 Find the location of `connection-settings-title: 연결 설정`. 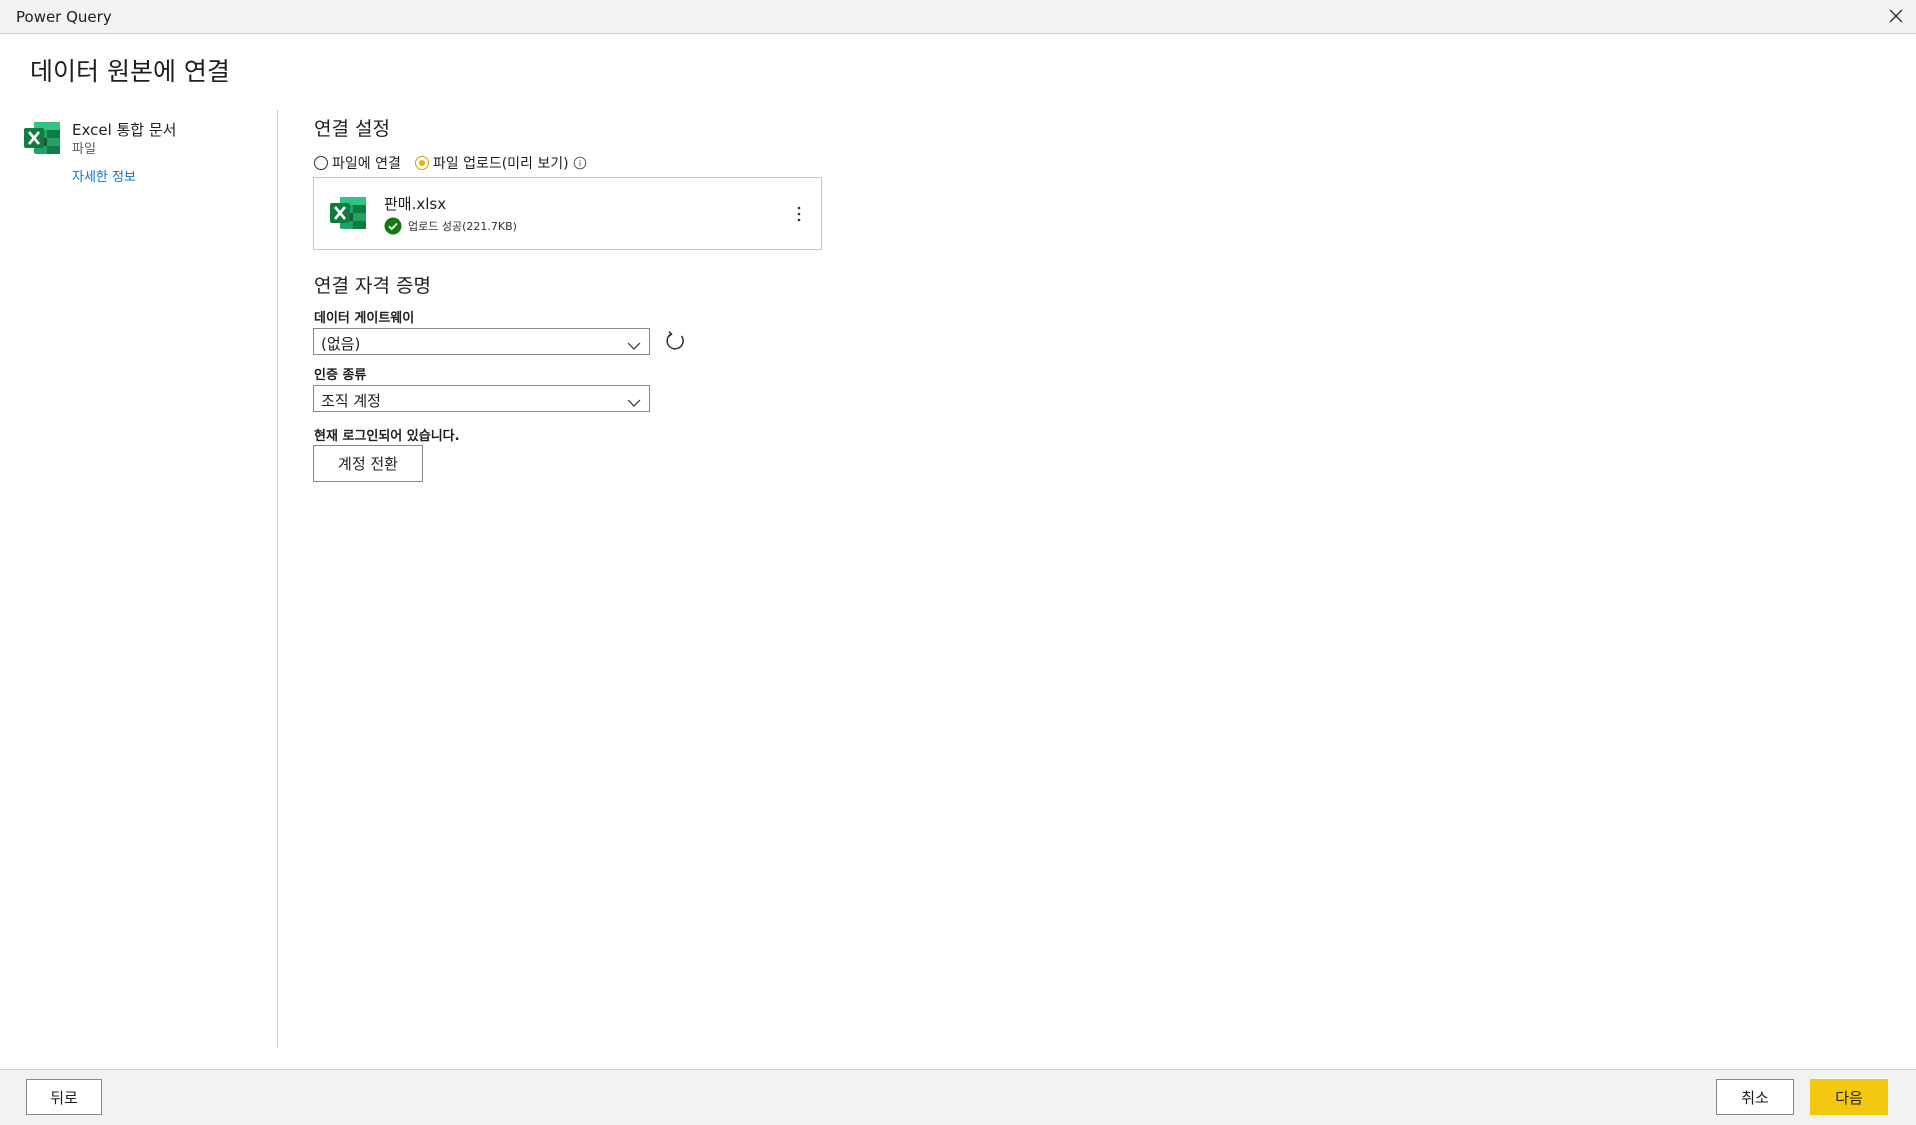

connection-settings-title: 연결 설정 is located at coordinates (352, 129).